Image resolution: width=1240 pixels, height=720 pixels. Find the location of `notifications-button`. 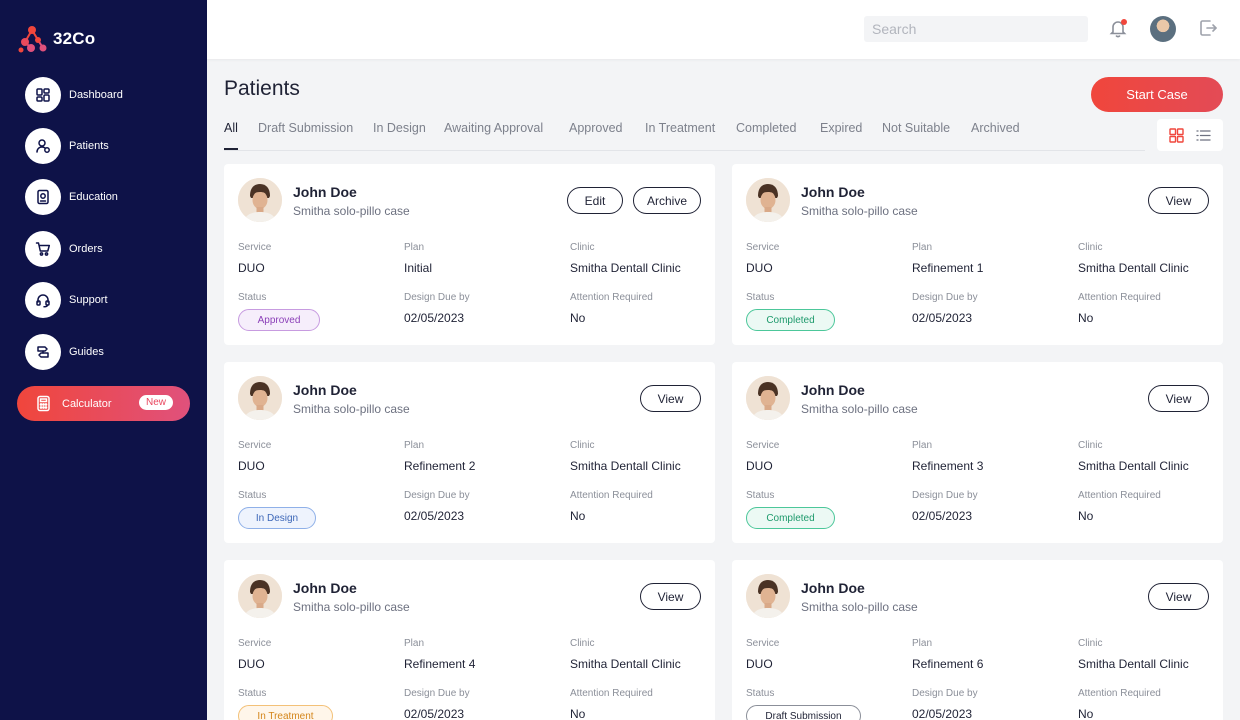

notifications-button is located at coordinates (1119, 29).